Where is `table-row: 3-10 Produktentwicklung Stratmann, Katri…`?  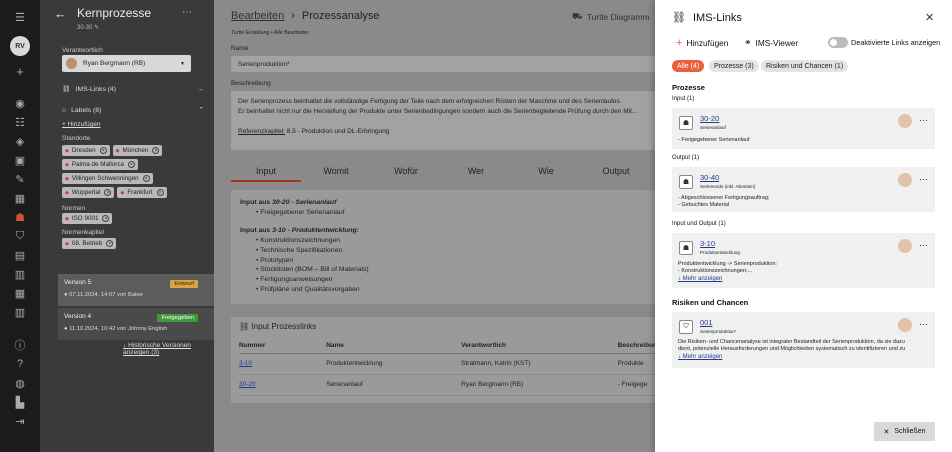 table-row: 3-10 Produktentwicklung Stratmann, Katri… is located at coordinates (450, 364).